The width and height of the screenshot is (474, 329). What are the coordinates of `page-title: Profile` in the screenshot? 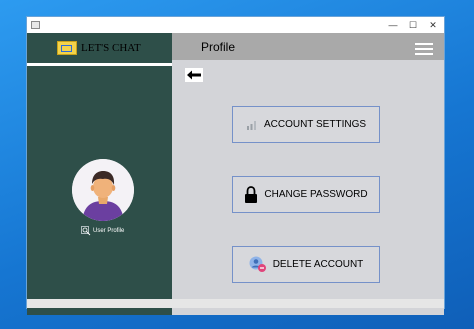 It's located at (218, 47).